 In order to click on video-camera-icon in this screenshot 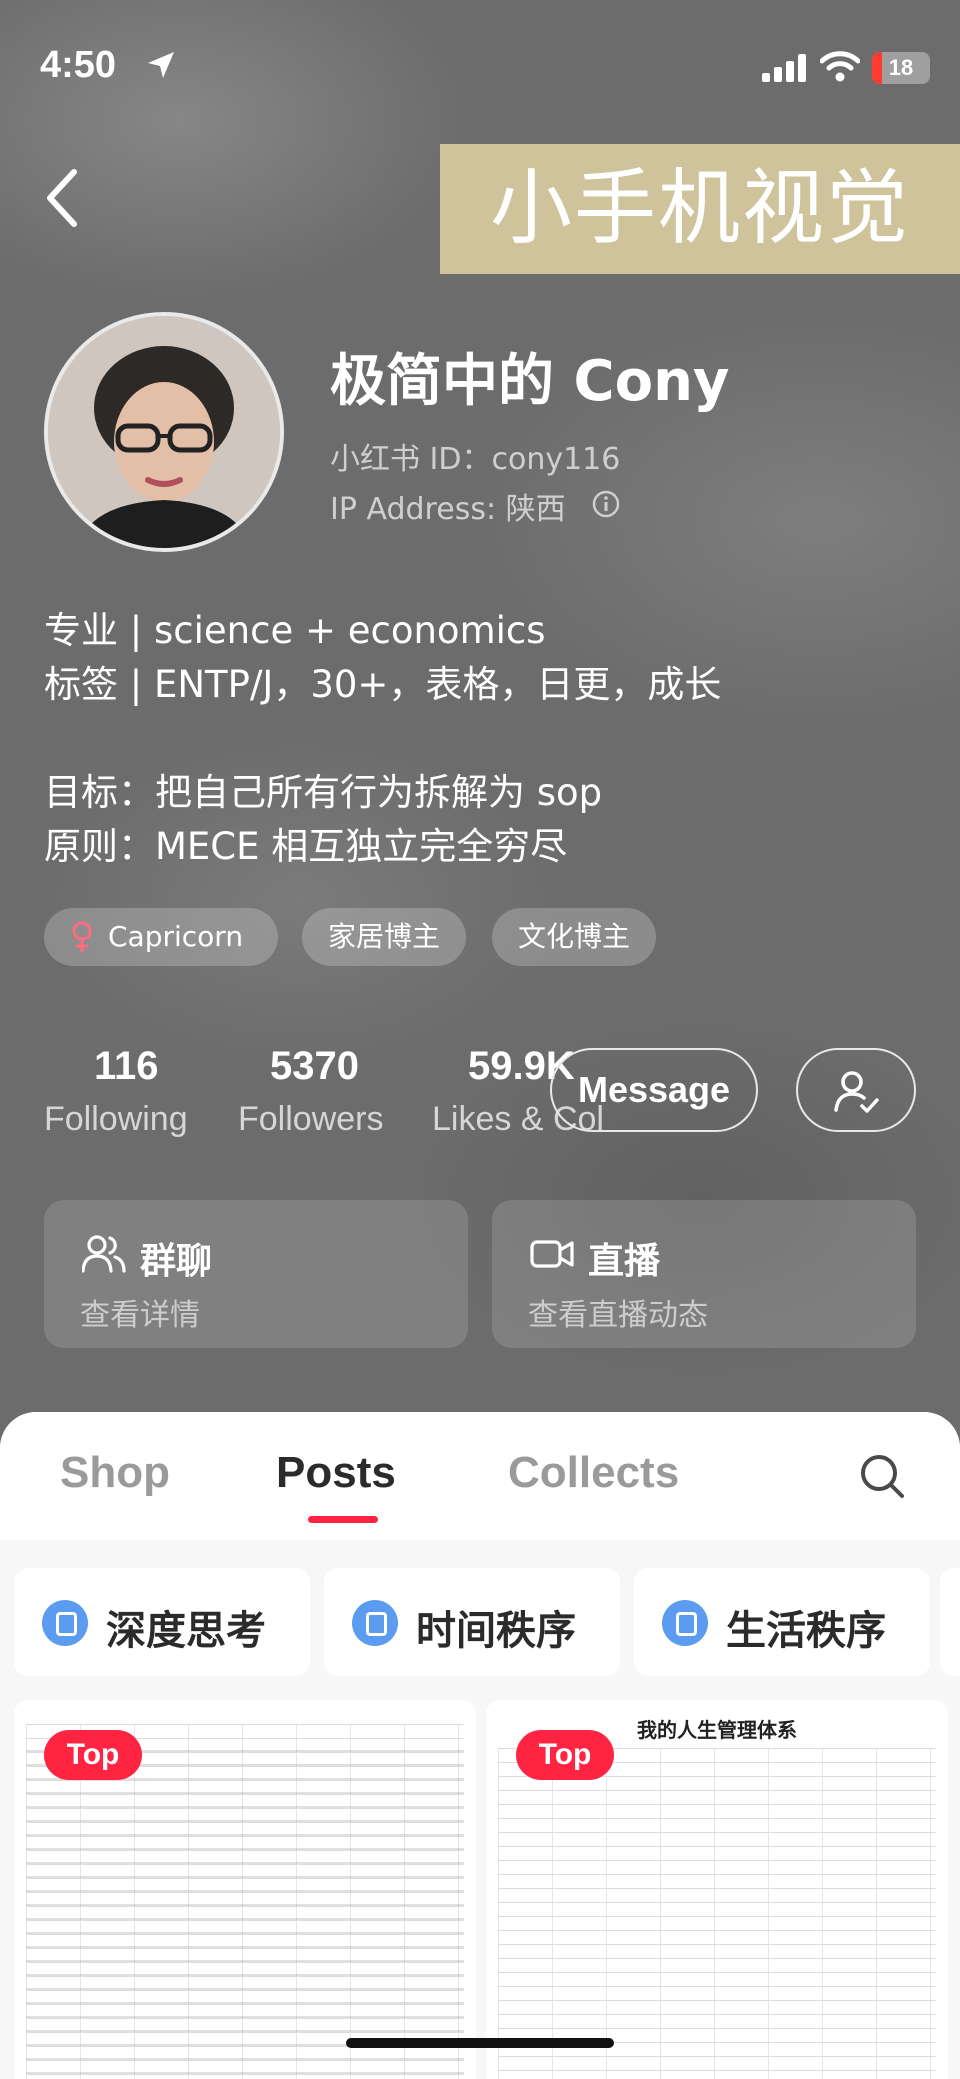, I will do `click(552, 1254)`.